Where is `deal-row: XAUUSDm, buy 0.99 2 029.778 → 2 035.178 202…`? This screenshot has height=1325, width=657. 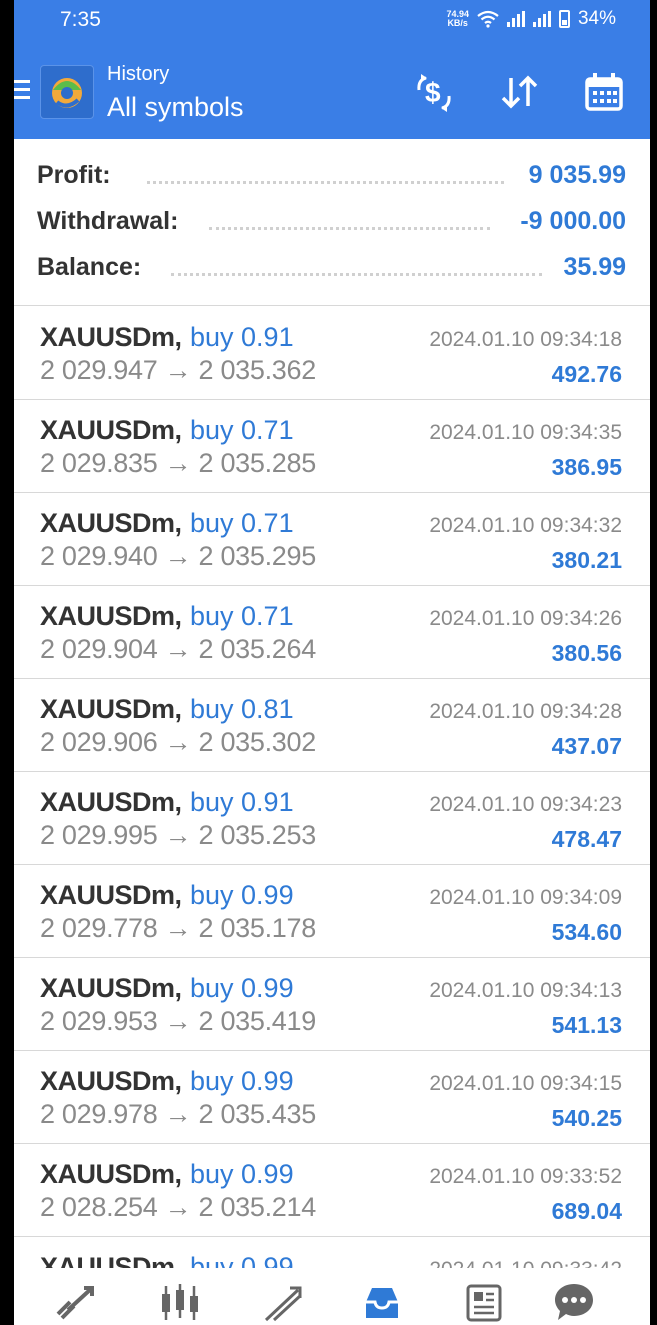
deal-row: XAUUSDm, buy 0.99 2 029.778 → 2 035.178 202… is located at coordinates (332, 911).